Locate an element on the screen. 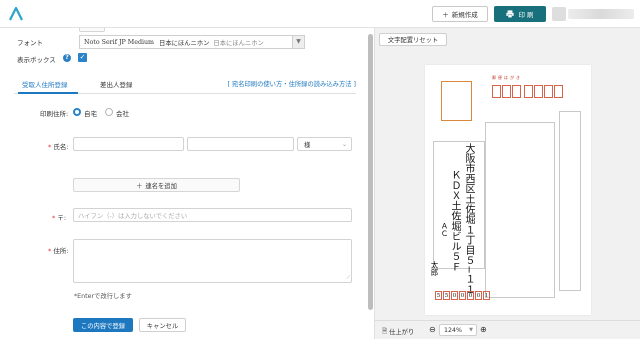  address-line-1: 大阪市西区土佐堀１丁目５−１１ is located at coordinates (468, 218).